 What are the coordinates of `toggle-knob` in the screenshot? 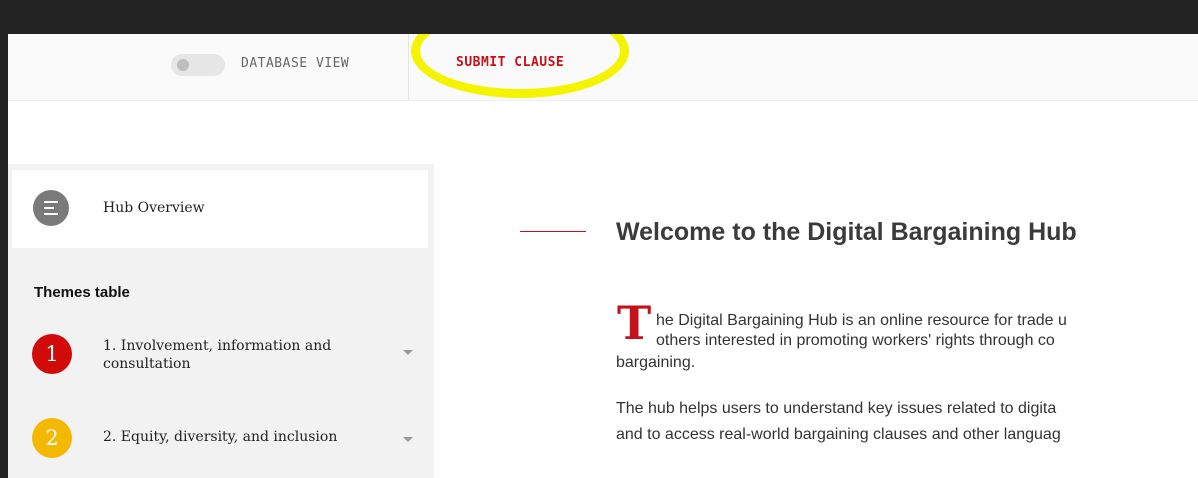 It's located at (183, 65).